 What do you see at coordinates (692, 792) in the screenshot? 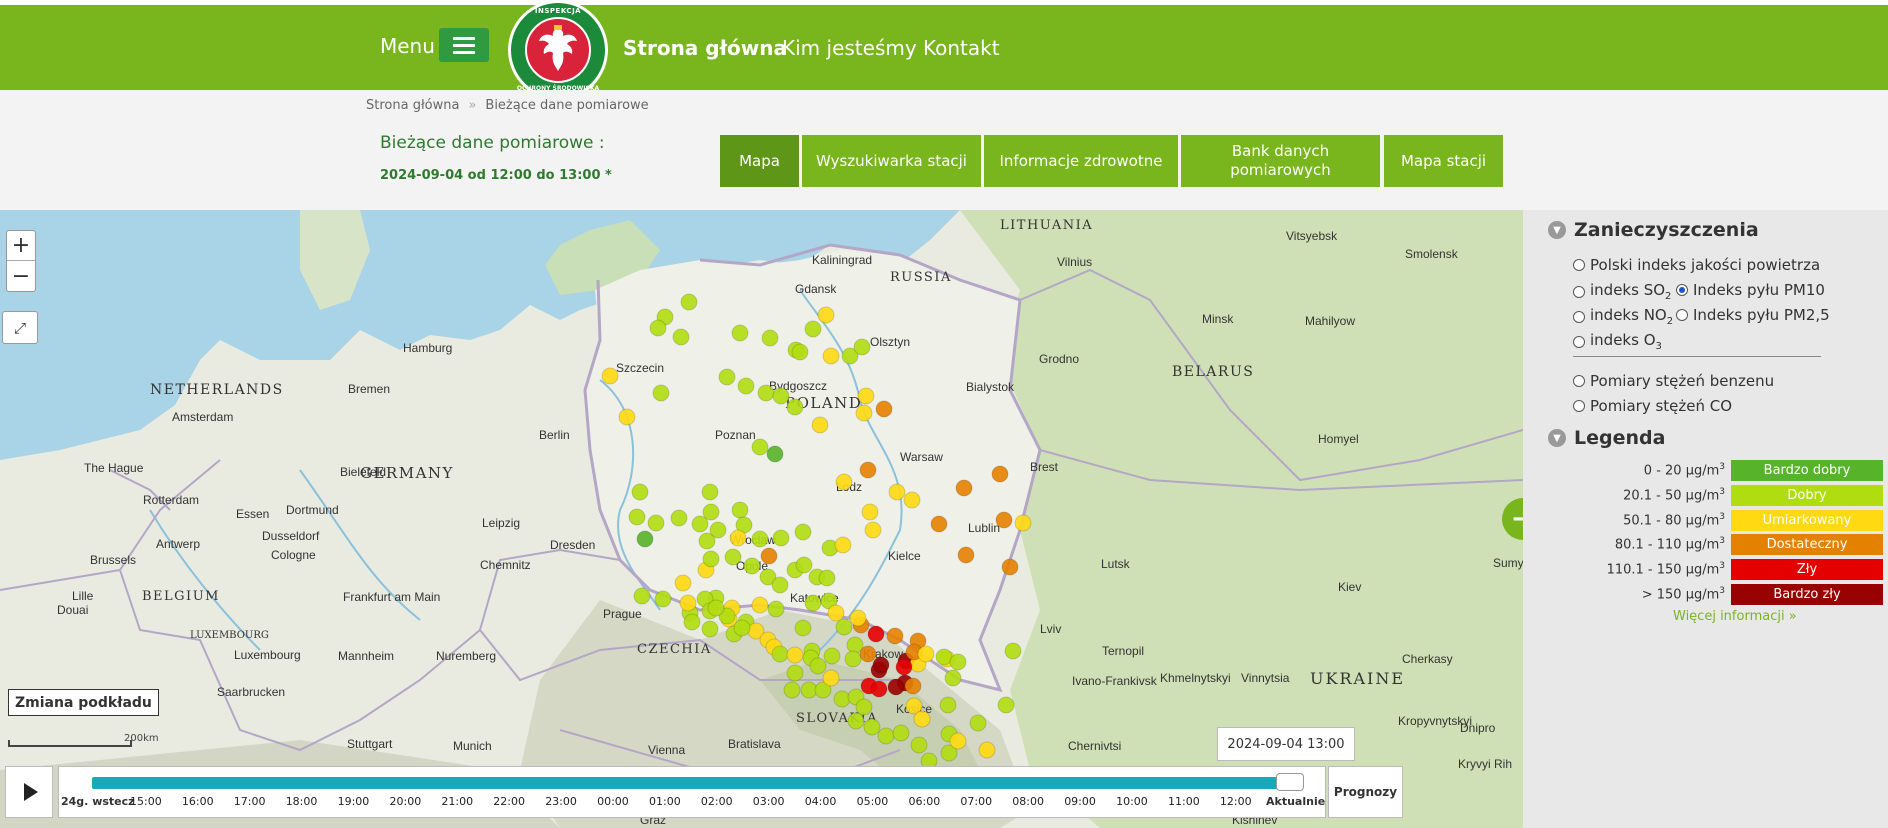
I see `timeline-slider` at bounding box center [692, 792].